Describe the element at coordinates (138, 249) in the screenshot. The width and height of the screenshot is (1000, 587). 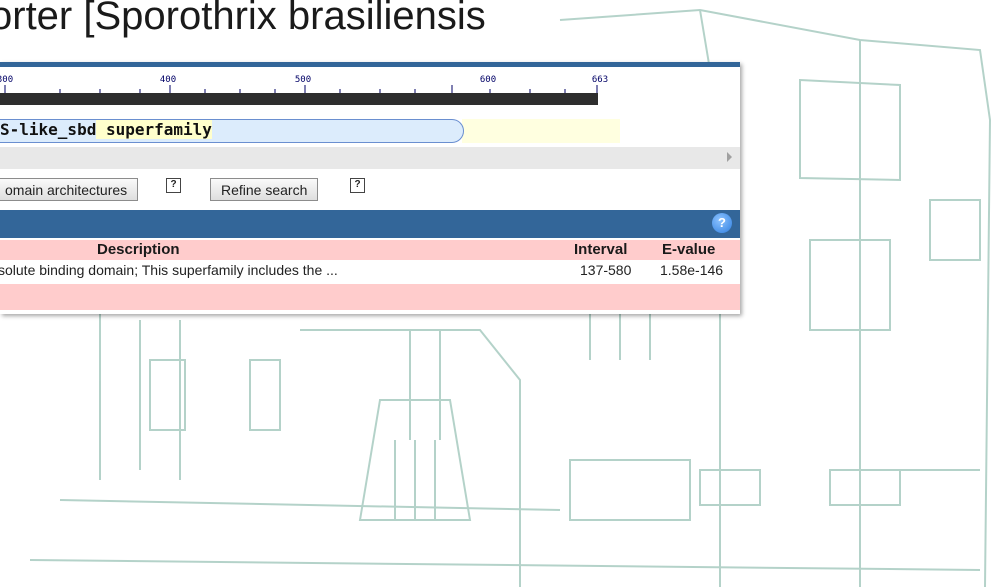
I see `description-header: Description` at that location.